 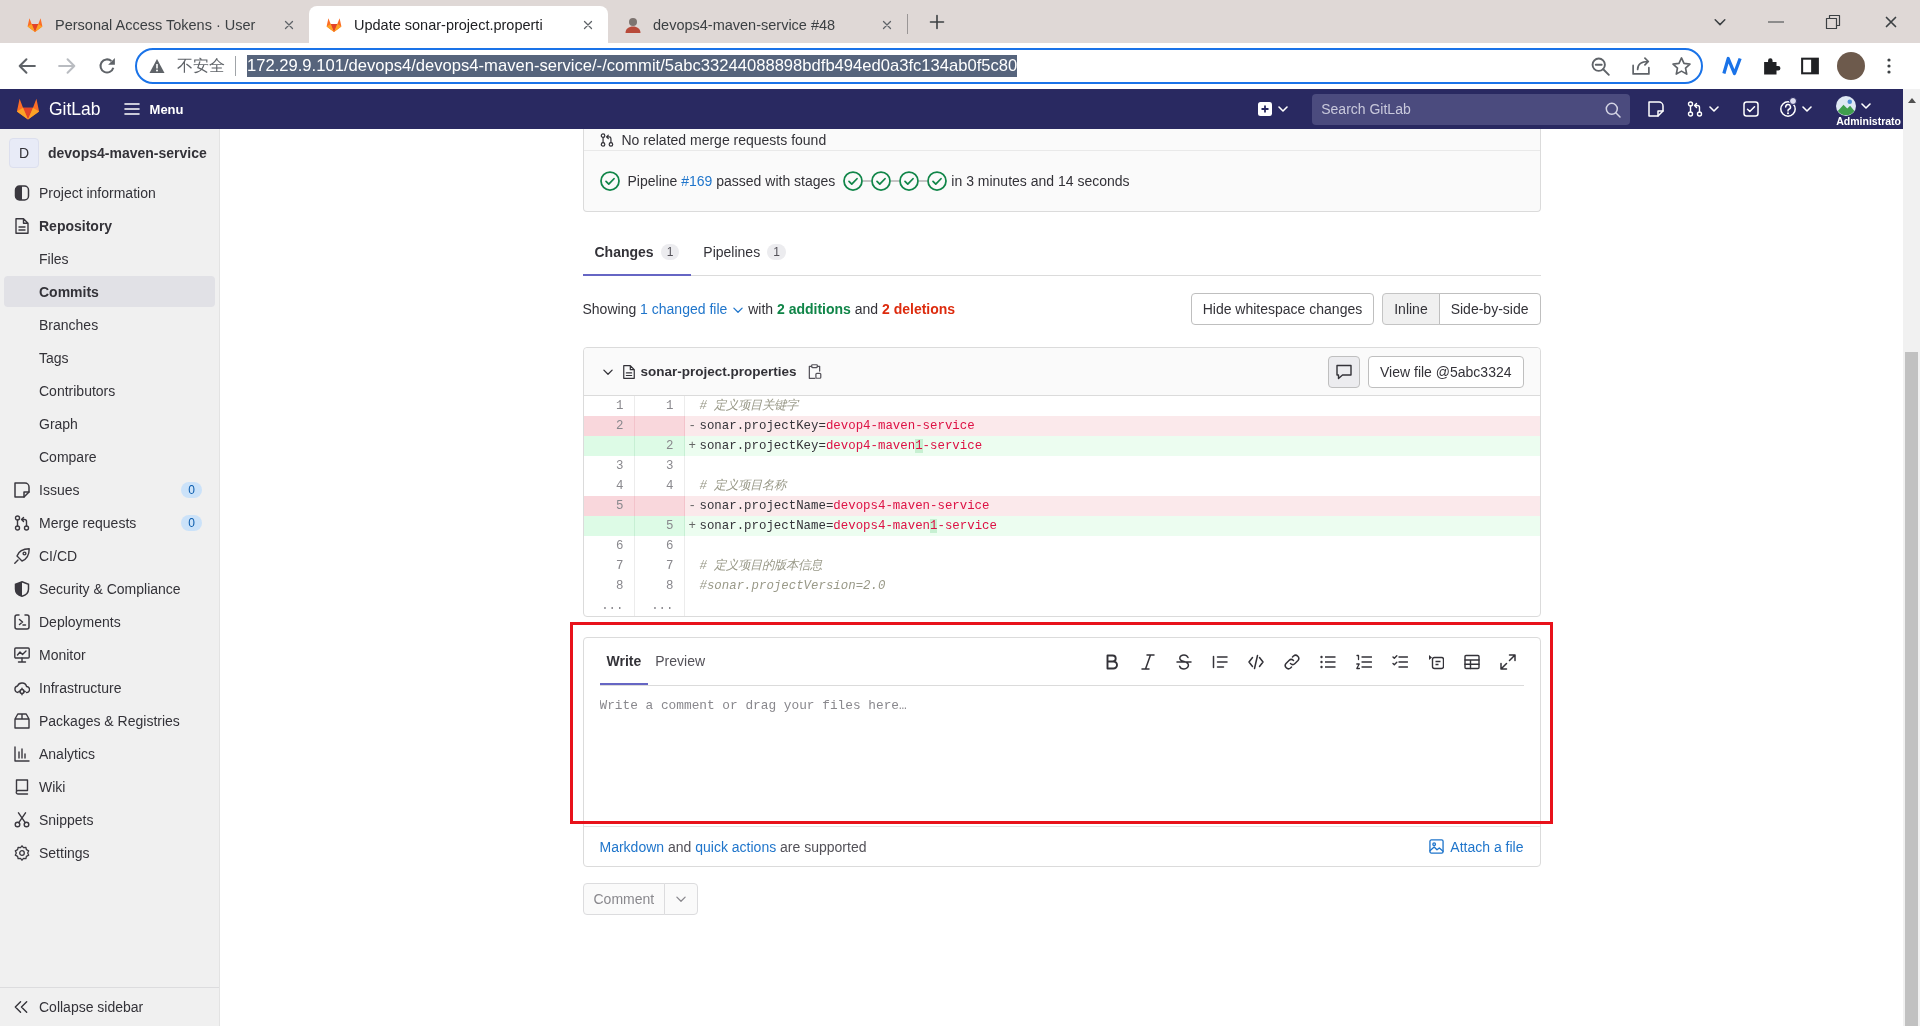 I want to click on line-number: 2, so click(x=609, y=426).